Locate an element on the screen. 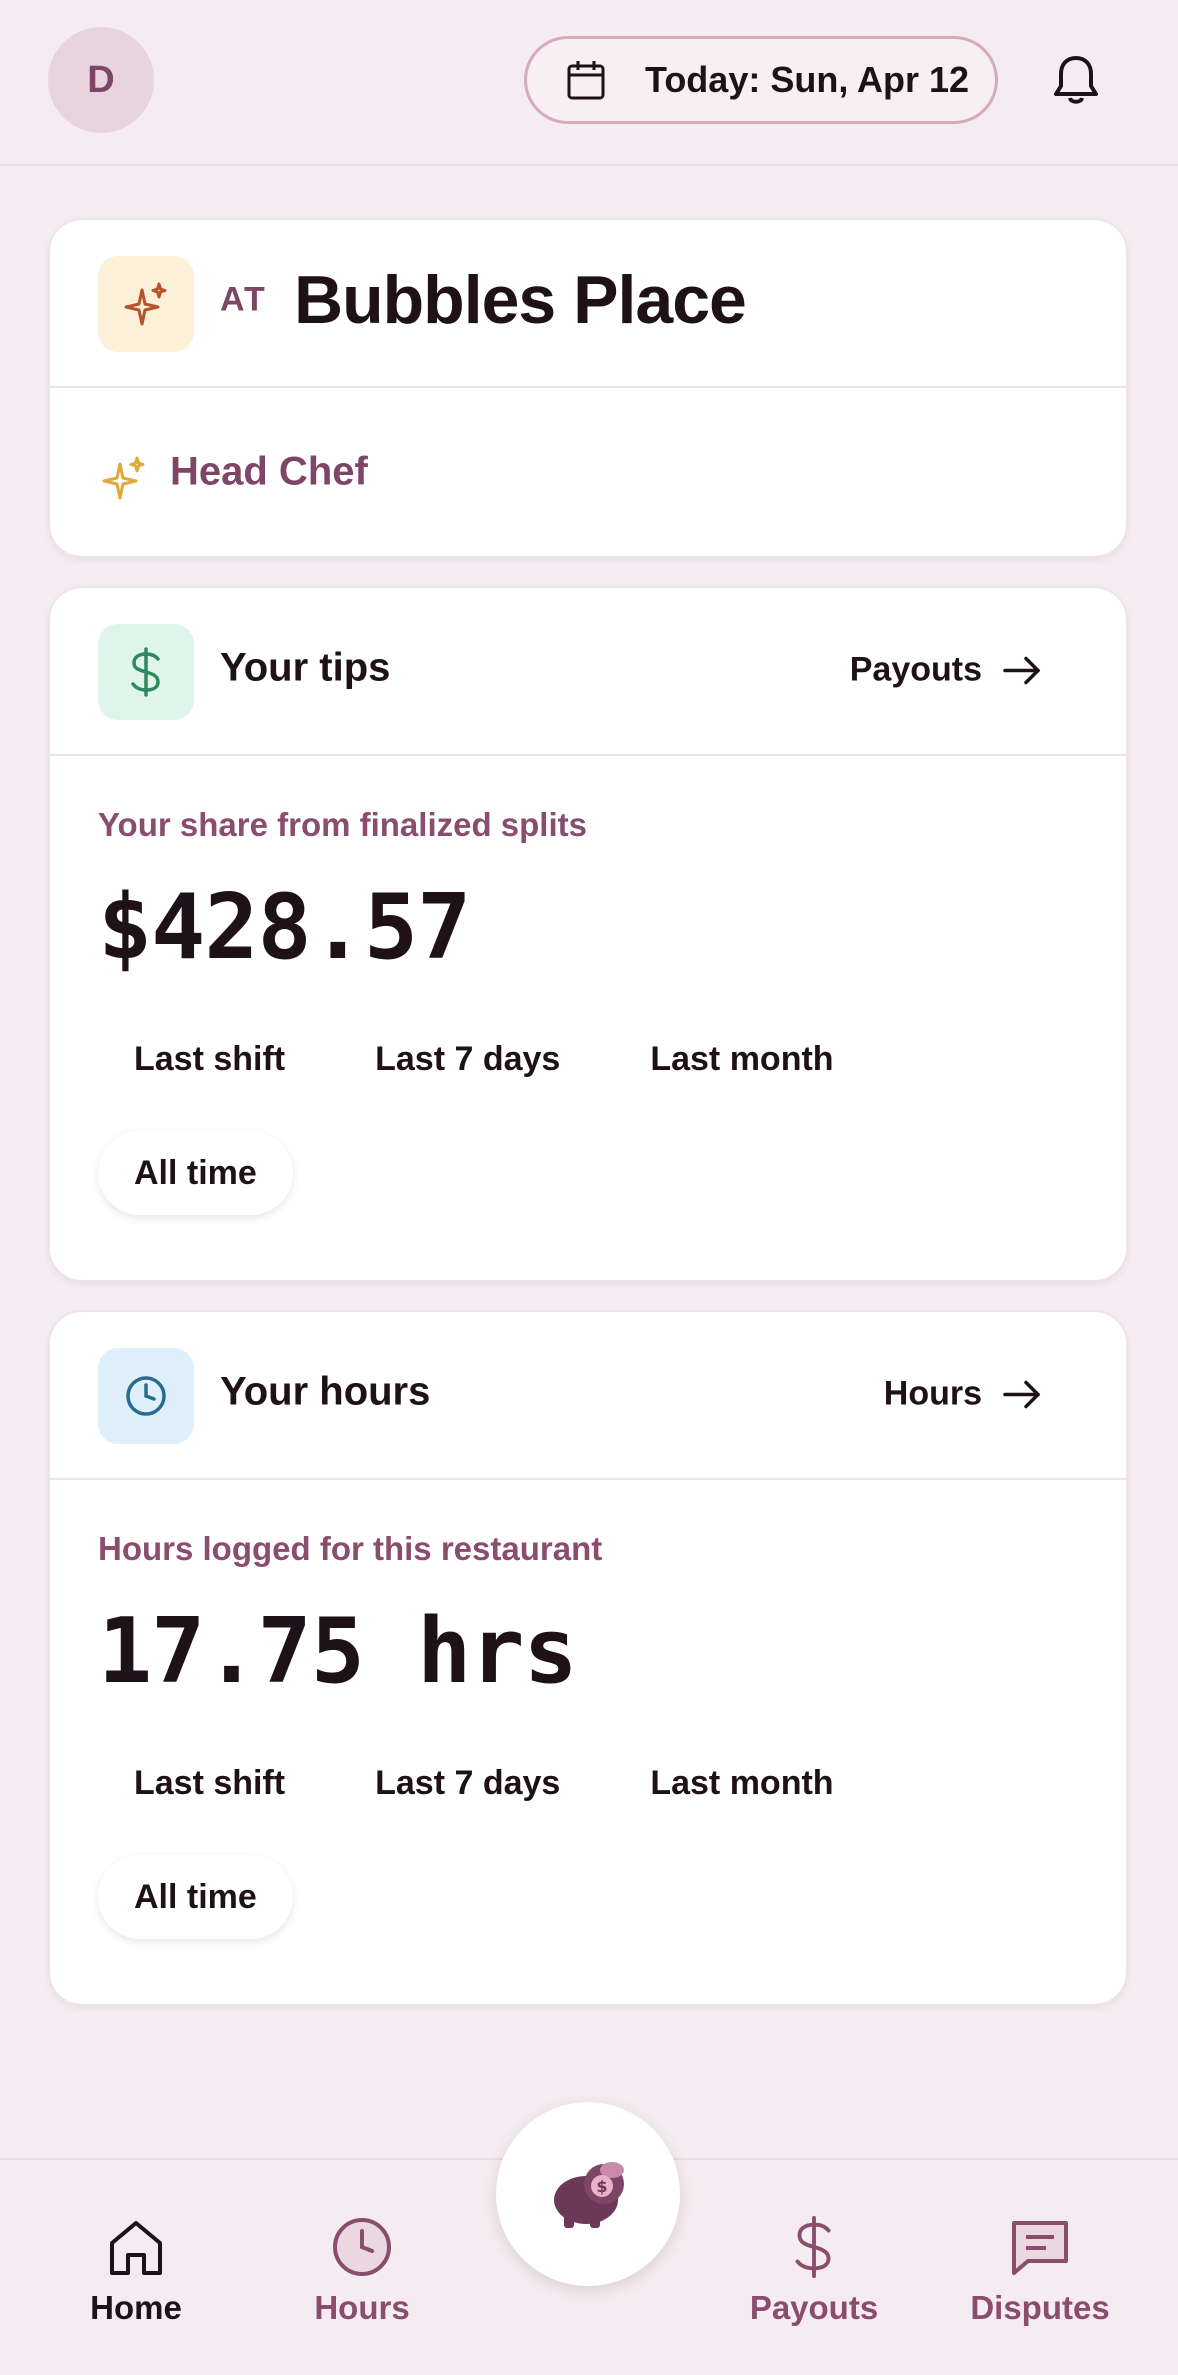 This screenshot has width=1178, height=2375. calendar-icon is located at coordinates (586, 80).